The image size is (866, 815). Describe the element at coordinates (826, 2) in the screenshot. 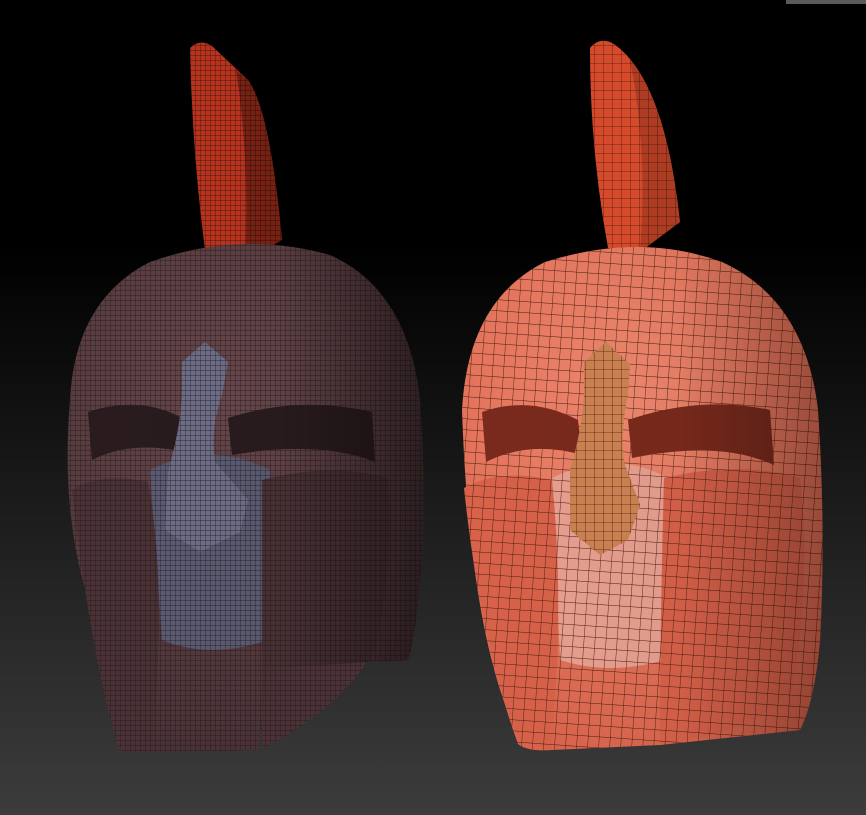

I see `viewport-corner-tab` at that location.